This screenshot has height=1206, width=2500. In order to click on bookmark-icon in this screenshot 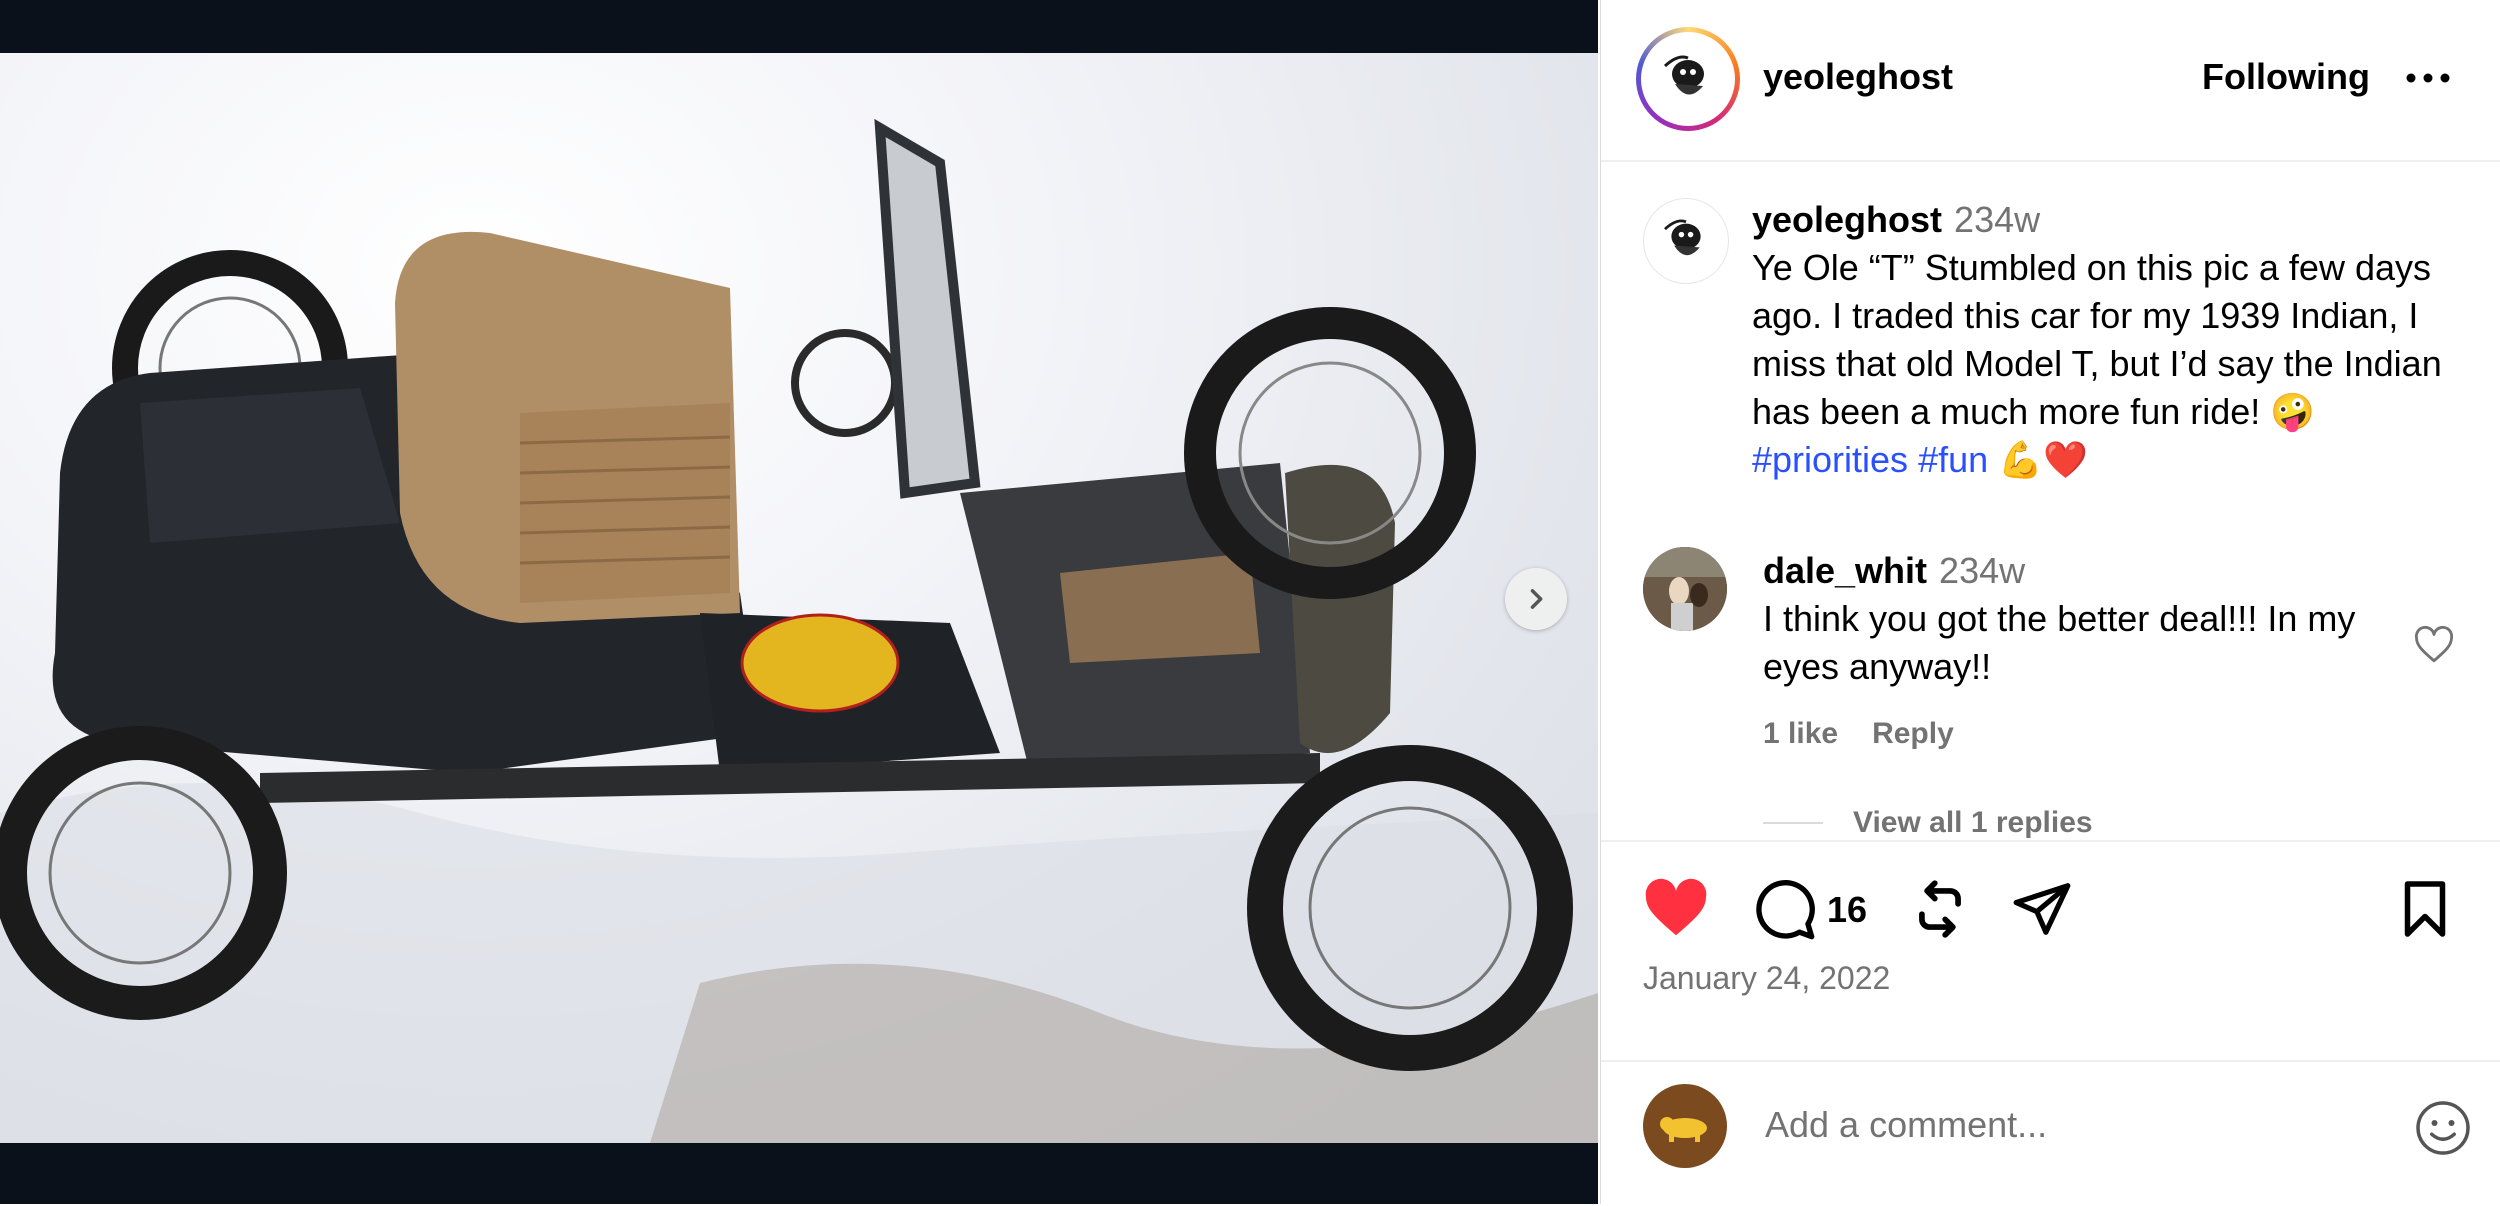, I will do `click(2425, 909)`.